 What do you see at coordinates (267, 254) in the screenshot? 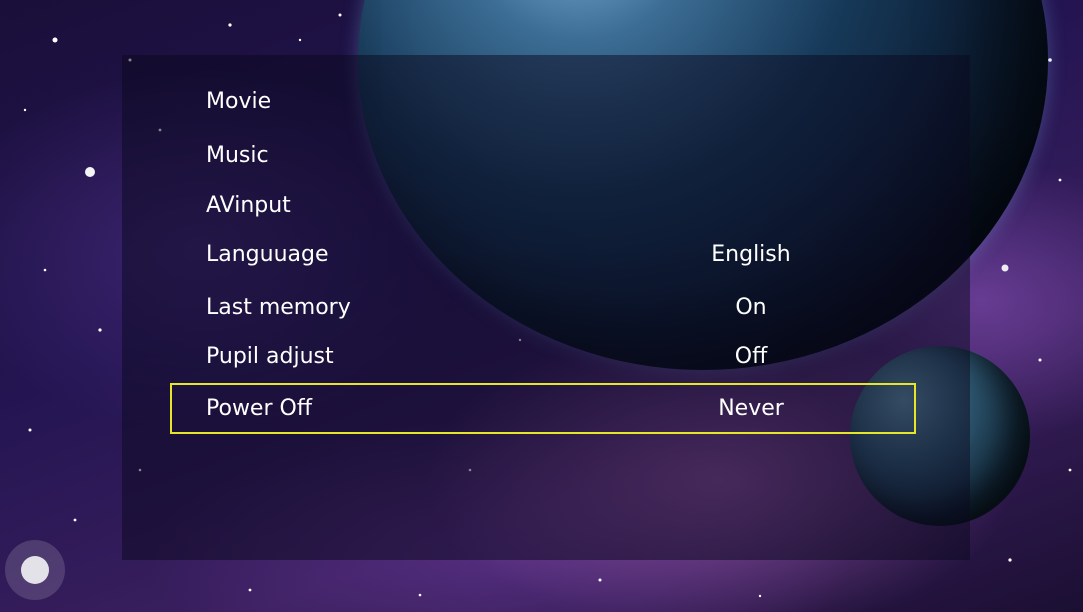
I see `menu-item-label: Languuage` at bounding box center [267, 254].